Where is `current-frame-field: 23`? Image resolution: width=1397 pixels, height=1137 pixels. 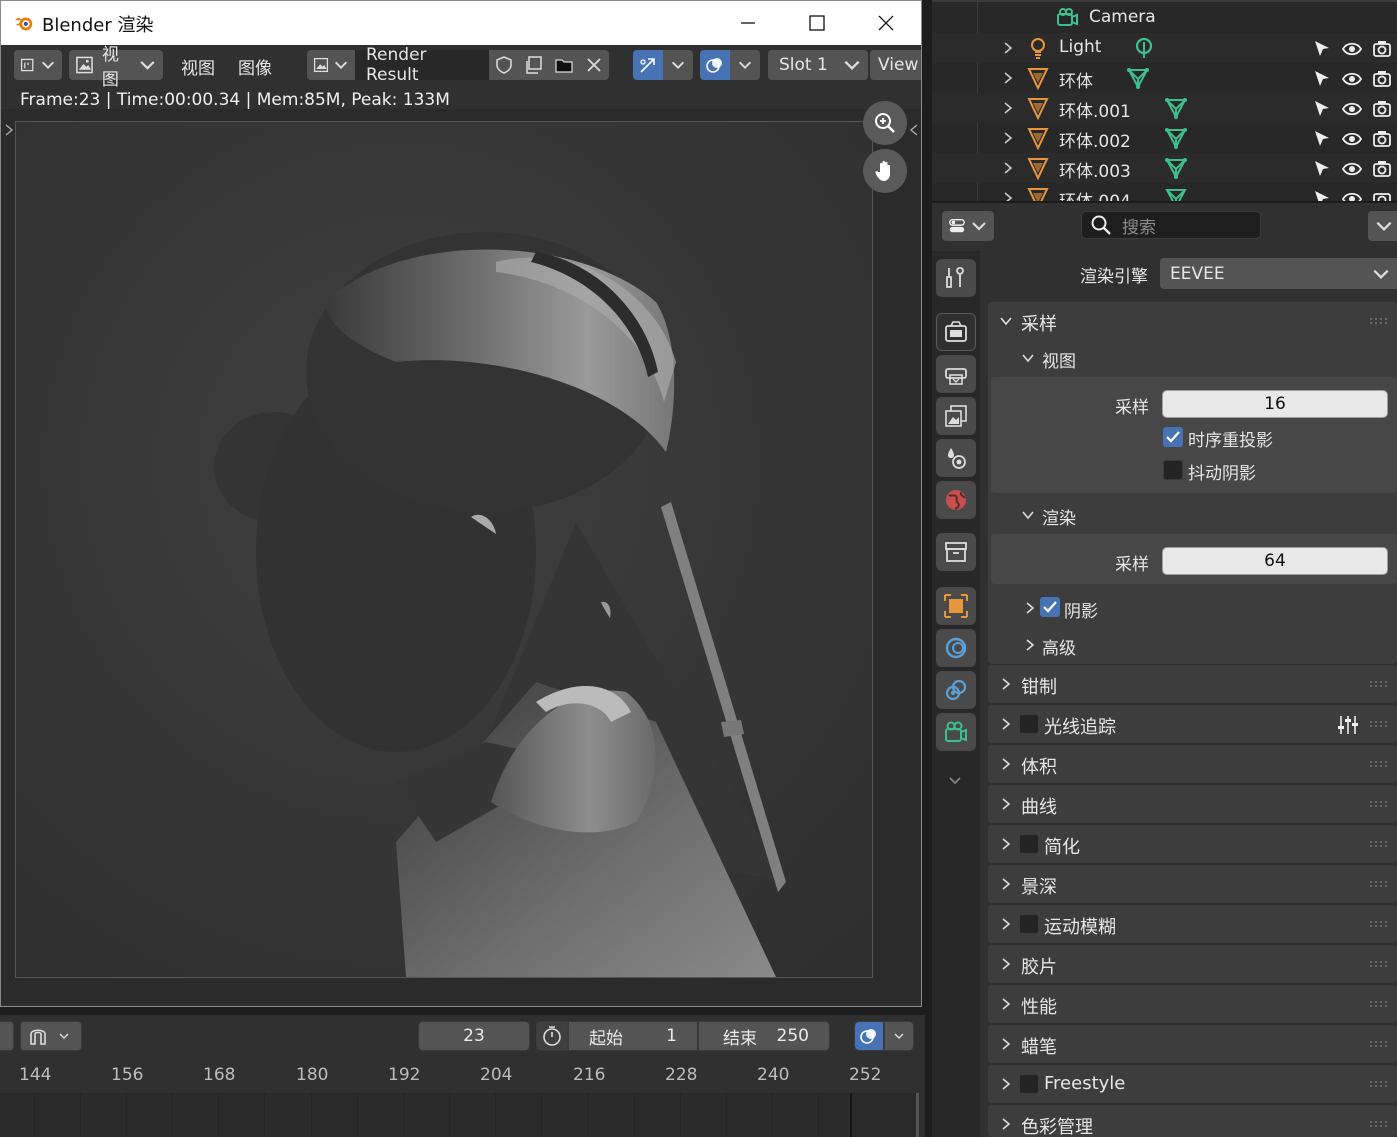 current-frame-field: 23 is located at coordinates (474, 1036).